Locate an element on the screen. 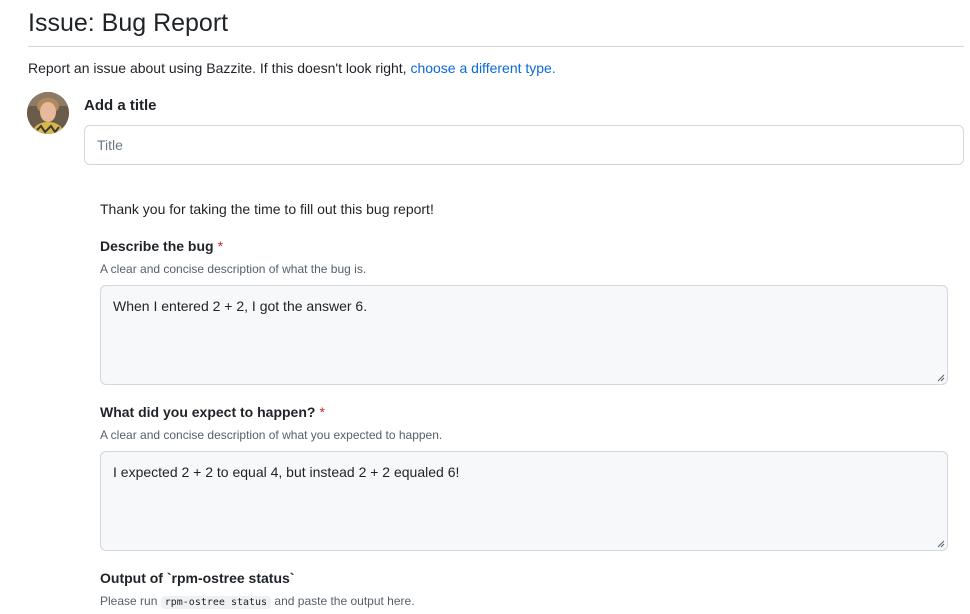 The image size is (970, 614). rpm-ostree-desc-prefix: Please run is located at coordinates (129, 601).